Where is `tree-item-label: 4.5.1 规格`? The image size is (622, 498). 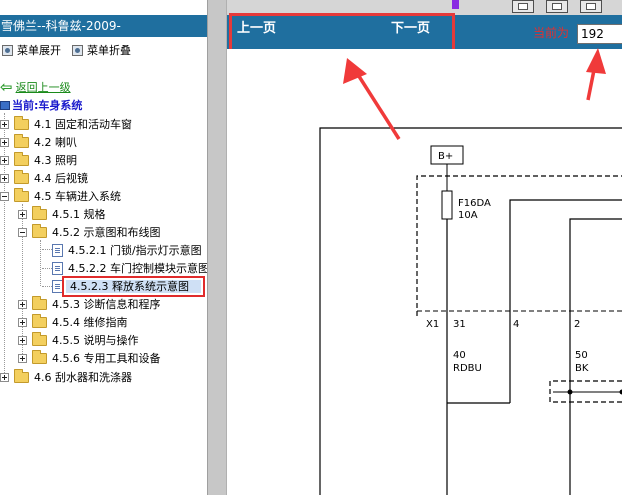 tree-item-label: 4.5.1 规格 is located at coordinates (79, 214).